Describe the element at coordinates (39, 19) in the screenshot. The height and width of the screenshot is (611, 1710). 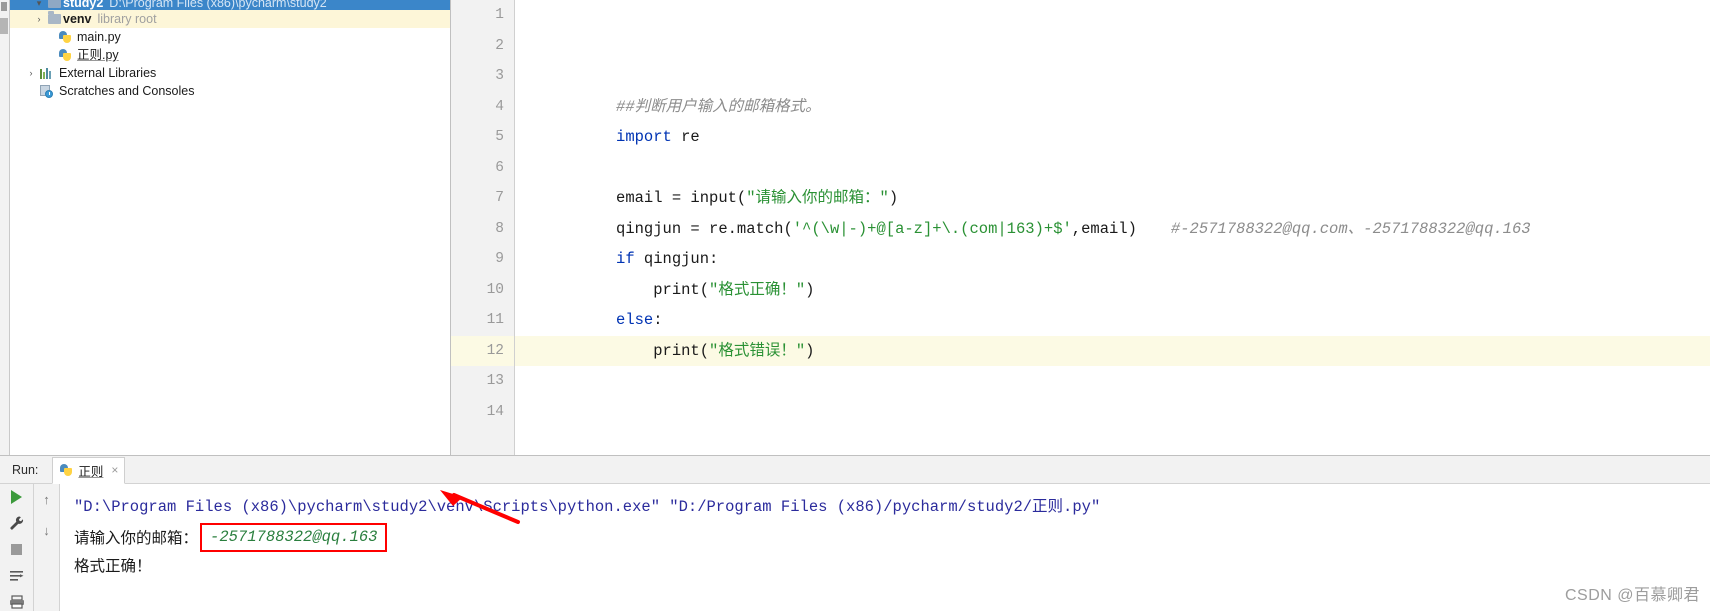
I see `twisty-icon-venv: ›` at that location.